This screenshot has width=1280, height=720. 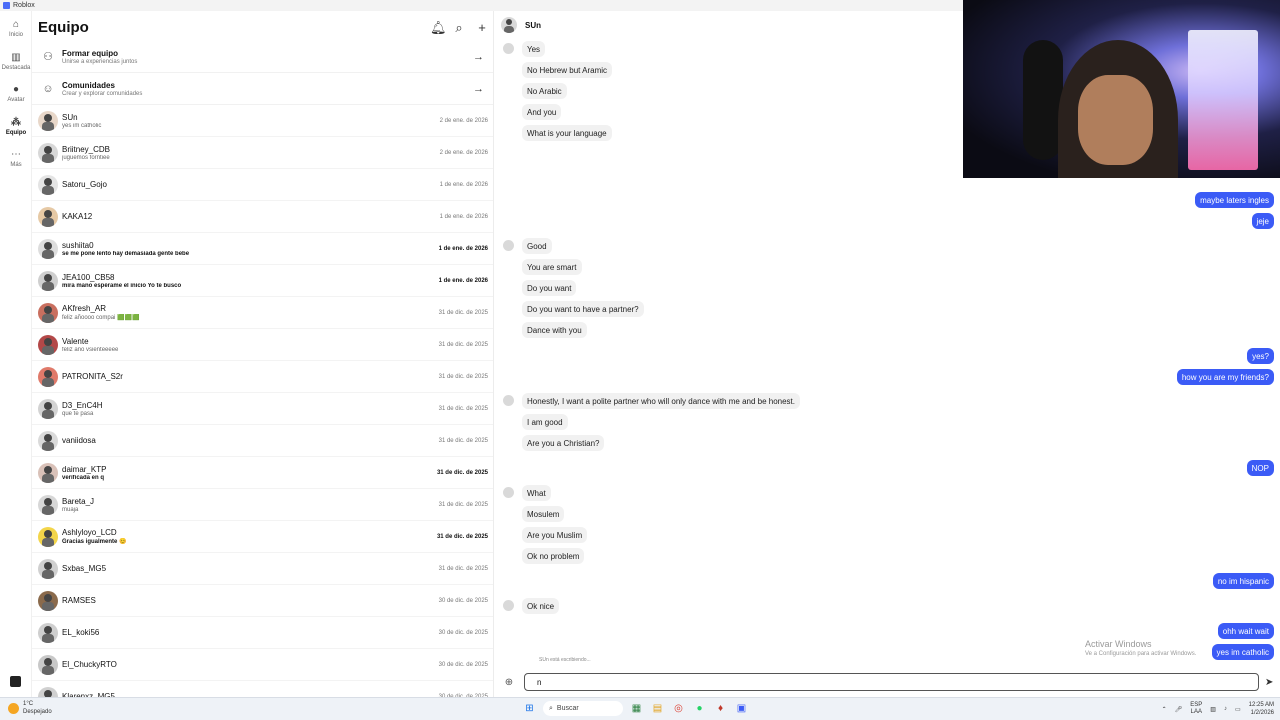 What do you see at coordinates (529, 708) in the screenshot?
I see `windows-start-icon: ⊞` at bounding box center [529, 708].